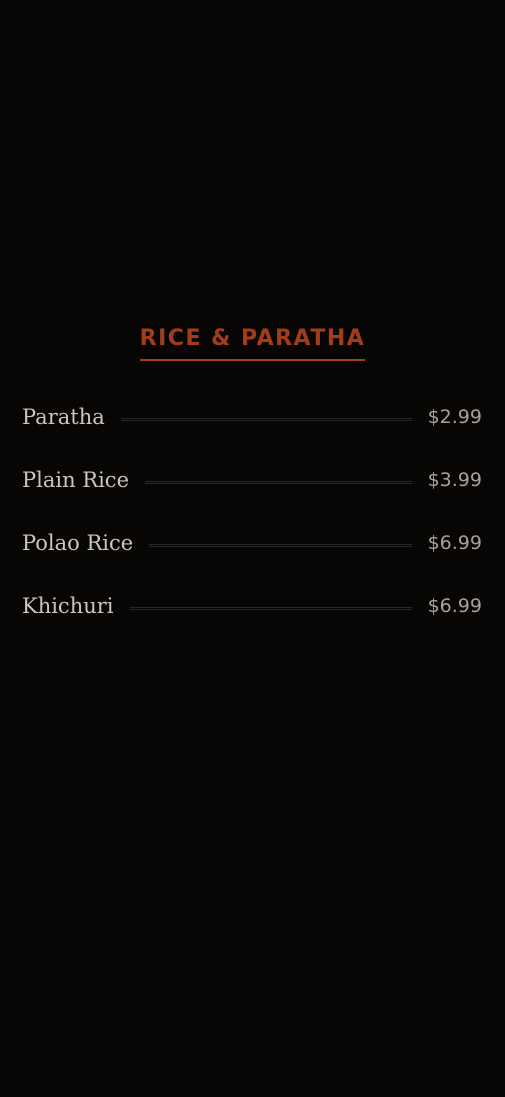 The width and height of the screenshot is (505, 1097). Describe the element at coordinates (78, 543) in the screenshot. I see `menu-item-name: Polao Rice` at that location.